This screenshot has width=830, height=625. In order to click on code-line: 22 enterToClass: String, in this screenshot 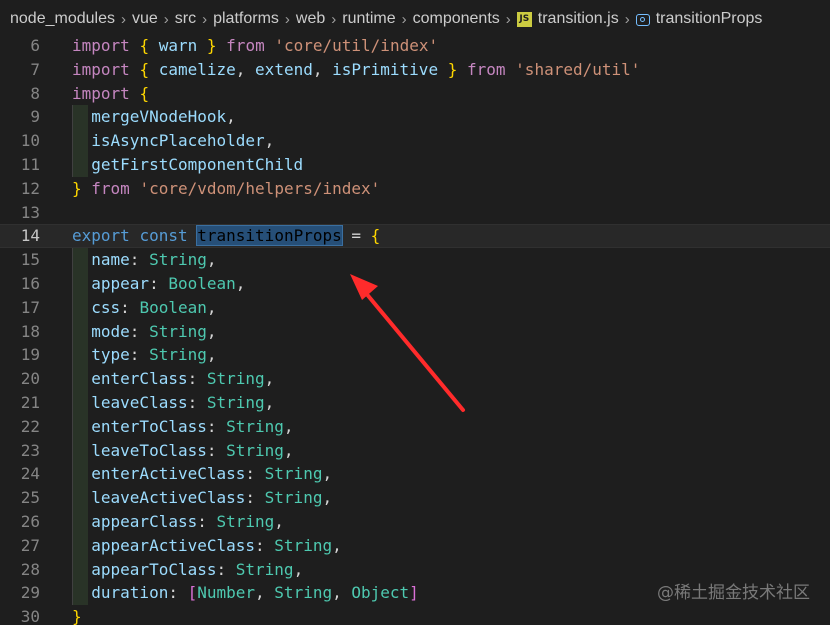, I will do `click(415, 426)`.